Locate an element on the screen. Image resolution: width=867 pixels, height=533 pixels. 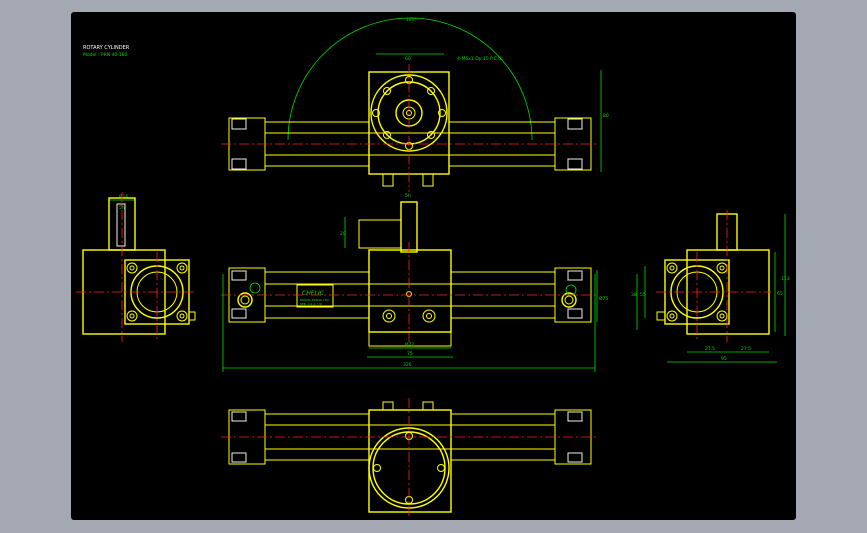
dim-right-left-b: 55 is located at coordinates (643, 295).